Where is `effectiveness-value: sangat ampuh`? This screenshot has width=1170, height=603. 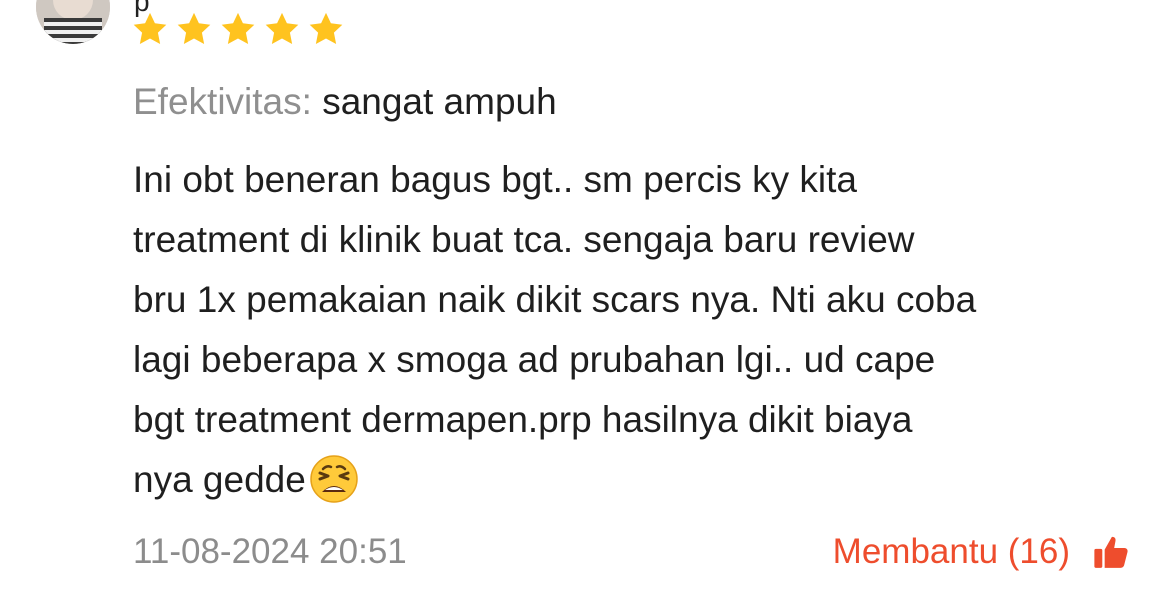
effectiveness-value: sangat ampuh is located at coordinates (439, 101).